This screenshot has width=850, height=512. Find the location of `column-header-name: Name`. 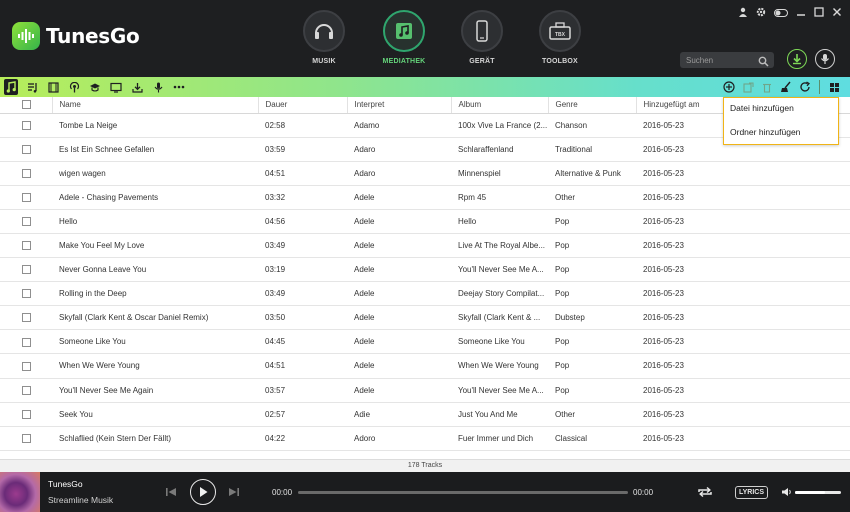

column-header-name: Name is located at coordinates (155, 105).